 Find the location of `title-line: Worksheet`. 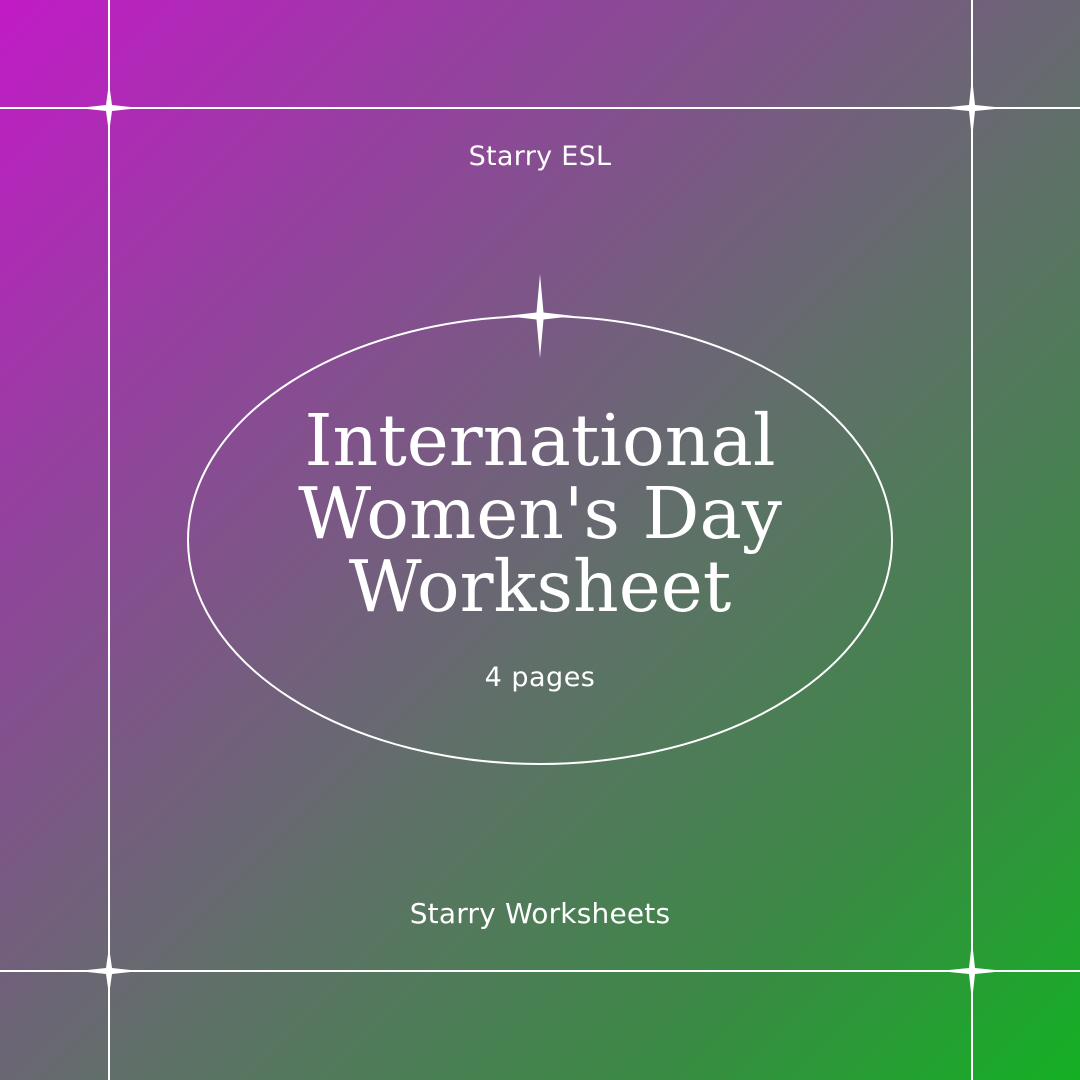

title-line: Worksheet is located at coordinates (540, 586).